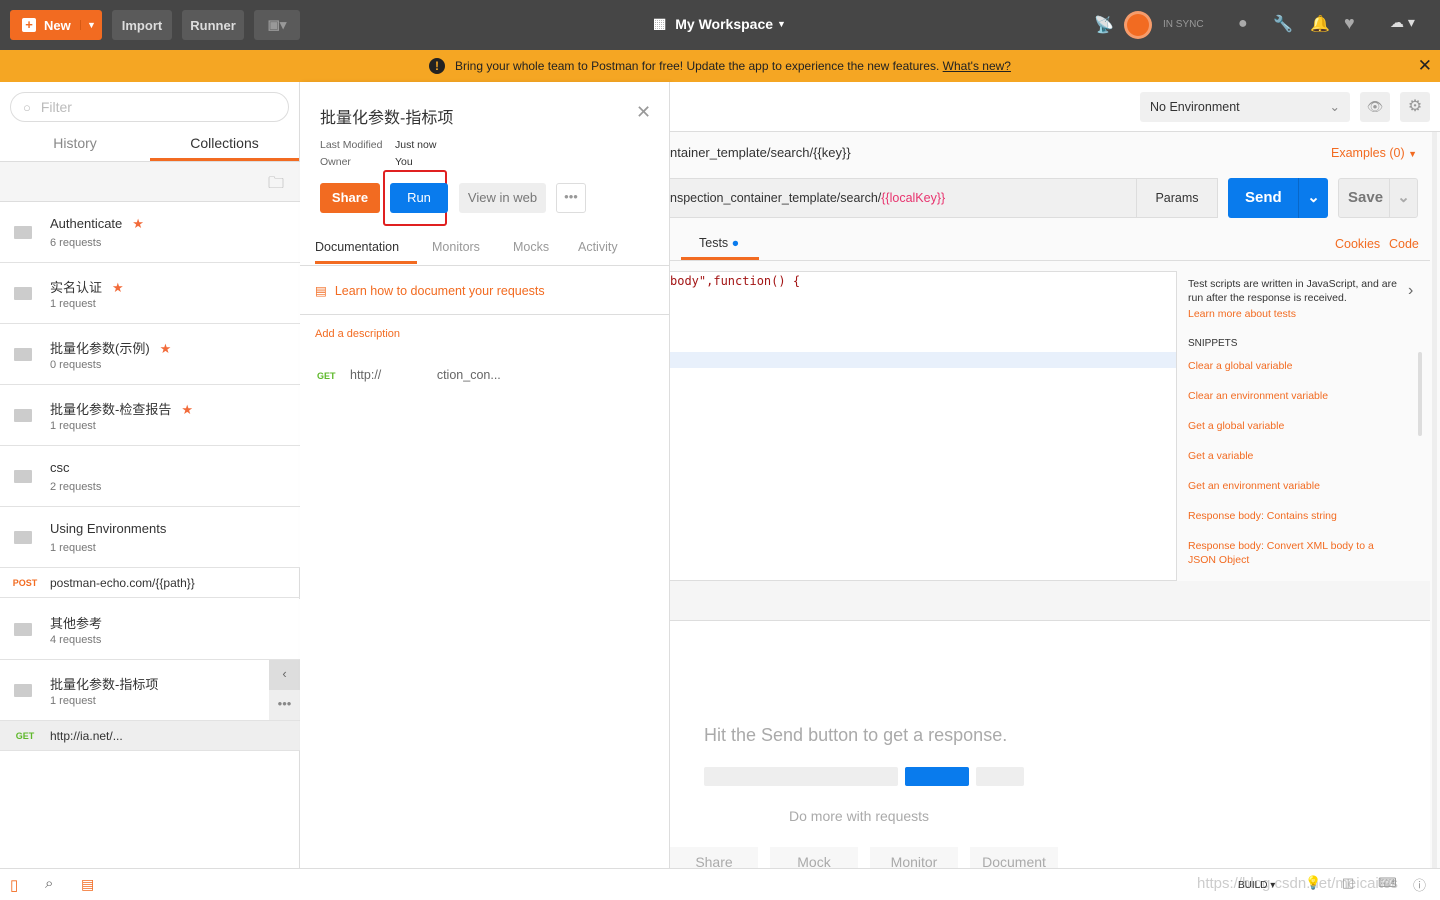 The width and height of the screenshot is (1440, 900). I want to click on watermark: https://blog.csdn.net/meicaitcs, so click(1297, 883).